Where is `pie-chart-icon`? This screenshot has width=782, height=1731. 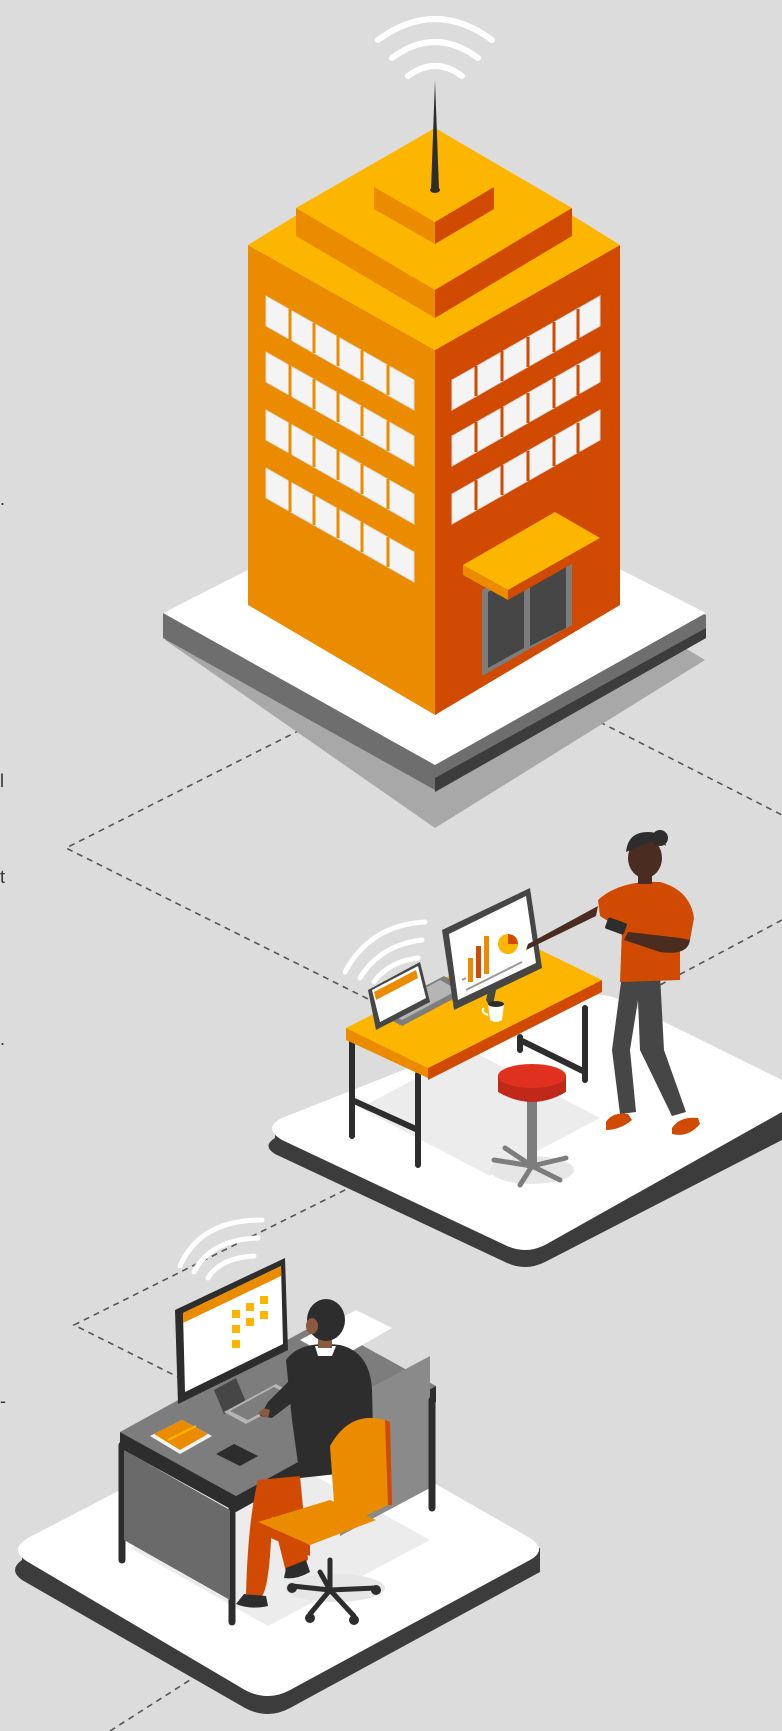 pie-chart-icon is located at coordinates (508, 944).